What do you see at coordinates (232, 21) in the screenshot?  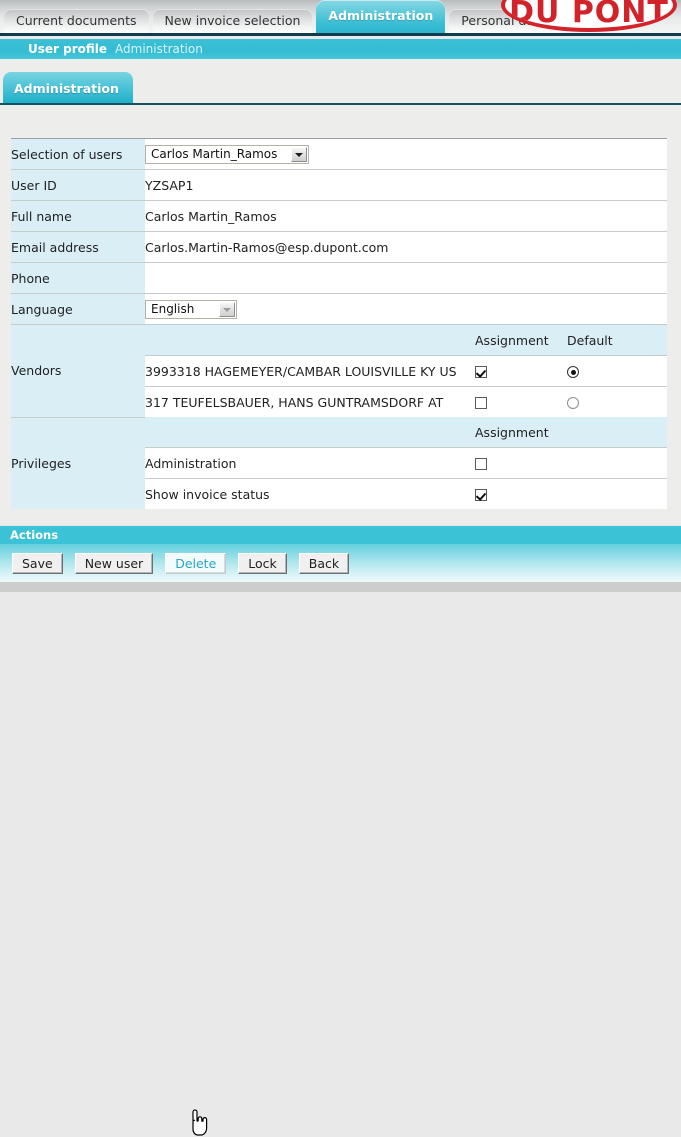 I see `tab-new-invoice-selection: New invoice selection` at bounding box center [232, 21].